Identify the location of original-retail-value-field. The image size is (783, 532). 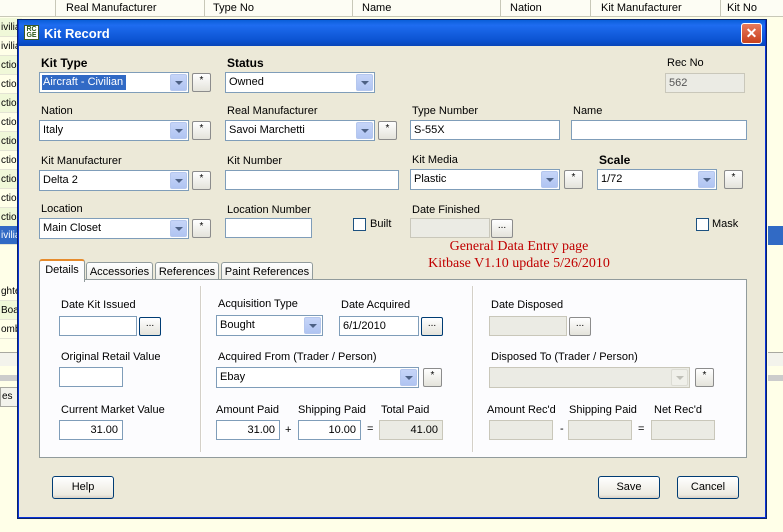
(91, 377).